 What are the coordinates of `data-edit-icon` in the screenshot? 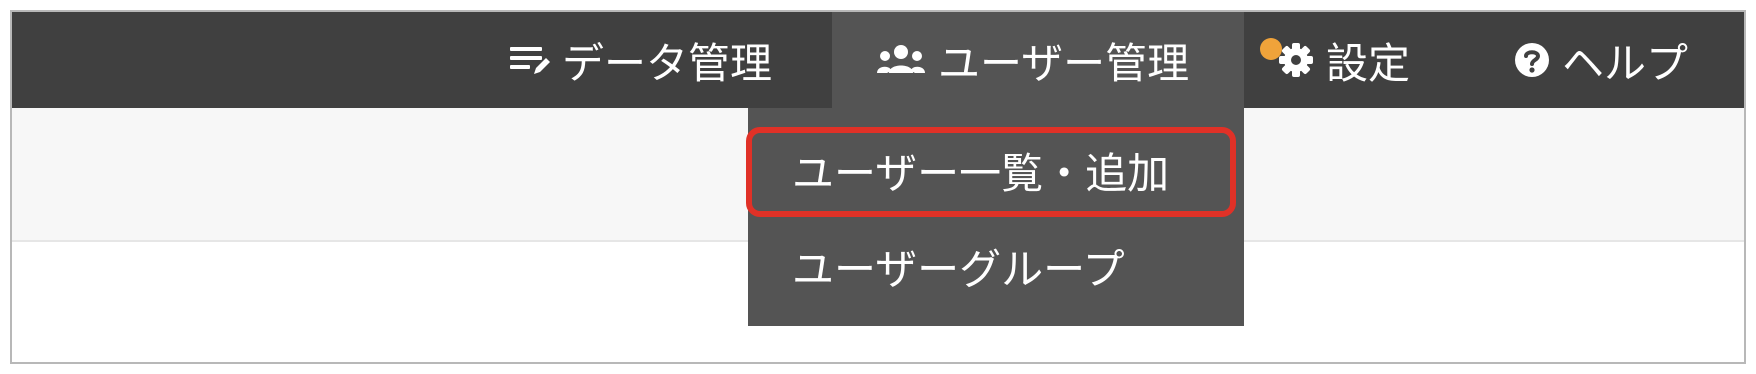 It's located at (530, 60).